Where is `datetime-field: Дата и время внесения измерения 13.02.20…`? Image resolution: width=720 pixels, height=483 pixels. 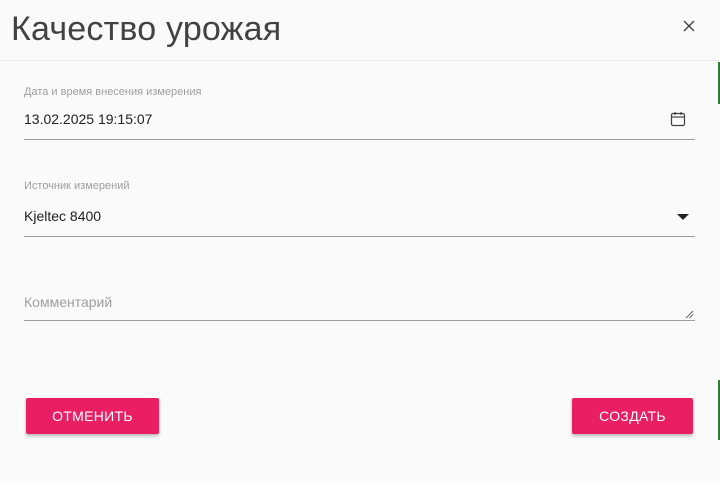
datetime-field: Дата и время внесения измерения 13.02.20… is located at coordinates (359, 113).